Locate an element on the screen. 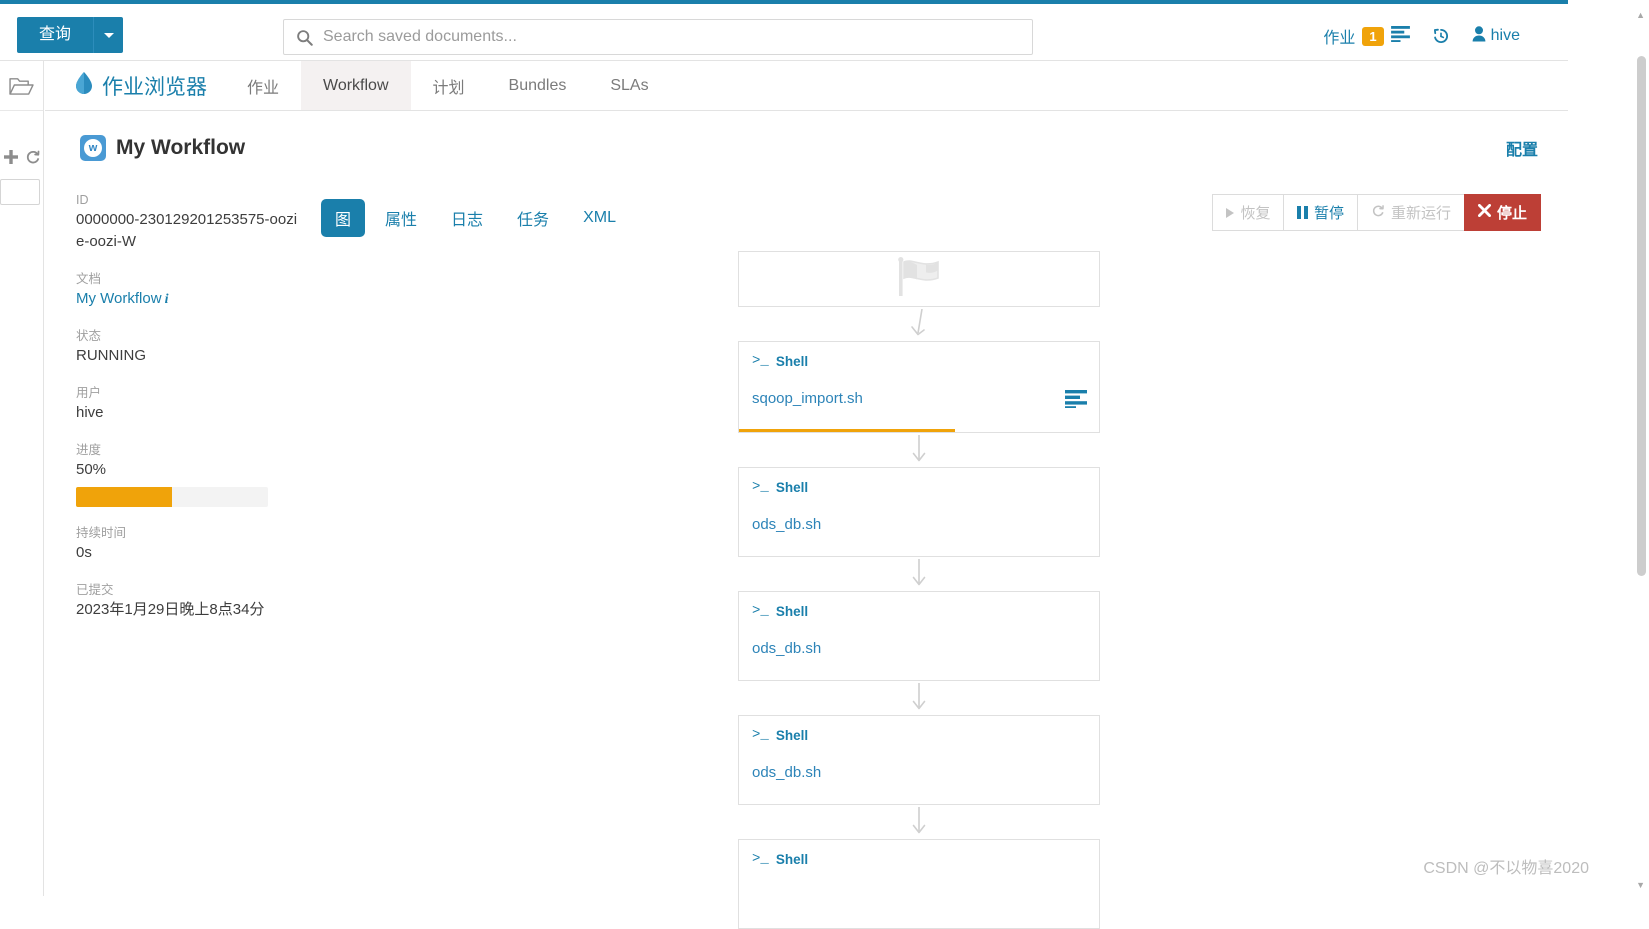 Image resolution: width=1649 pixels, height=929 pixels. play-icon is located at coordinates (1230, 213).